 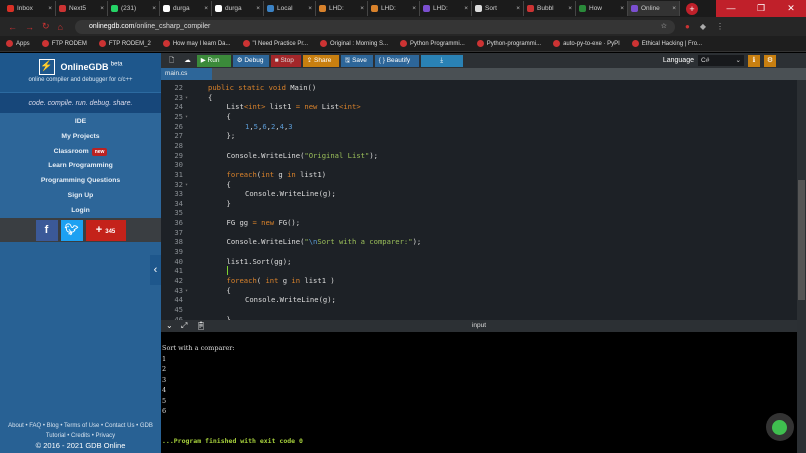 What do you see at coordinates (801, 266) in the screenshot?
I see `vertical-scrollbar` at bounding box center [801, 266].